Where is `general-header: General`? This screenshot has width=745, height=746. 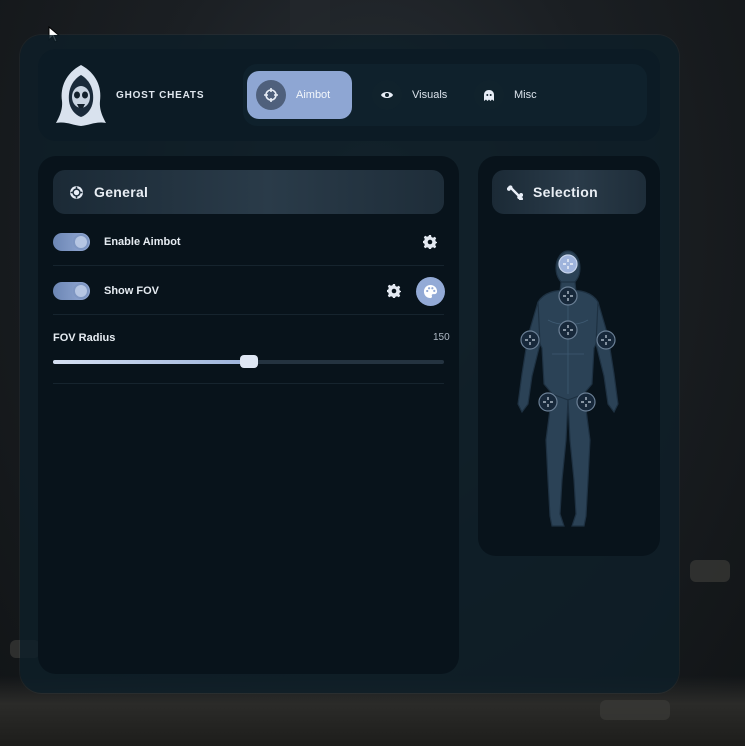
general-header: General is located at coordinates (248, 192).